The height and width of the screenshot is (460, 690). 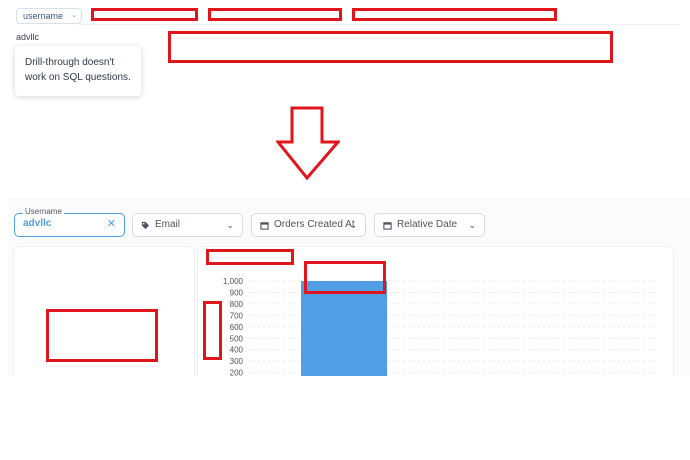 I want to click on email-filter: Email ⌄, so click(x=187, y=225).